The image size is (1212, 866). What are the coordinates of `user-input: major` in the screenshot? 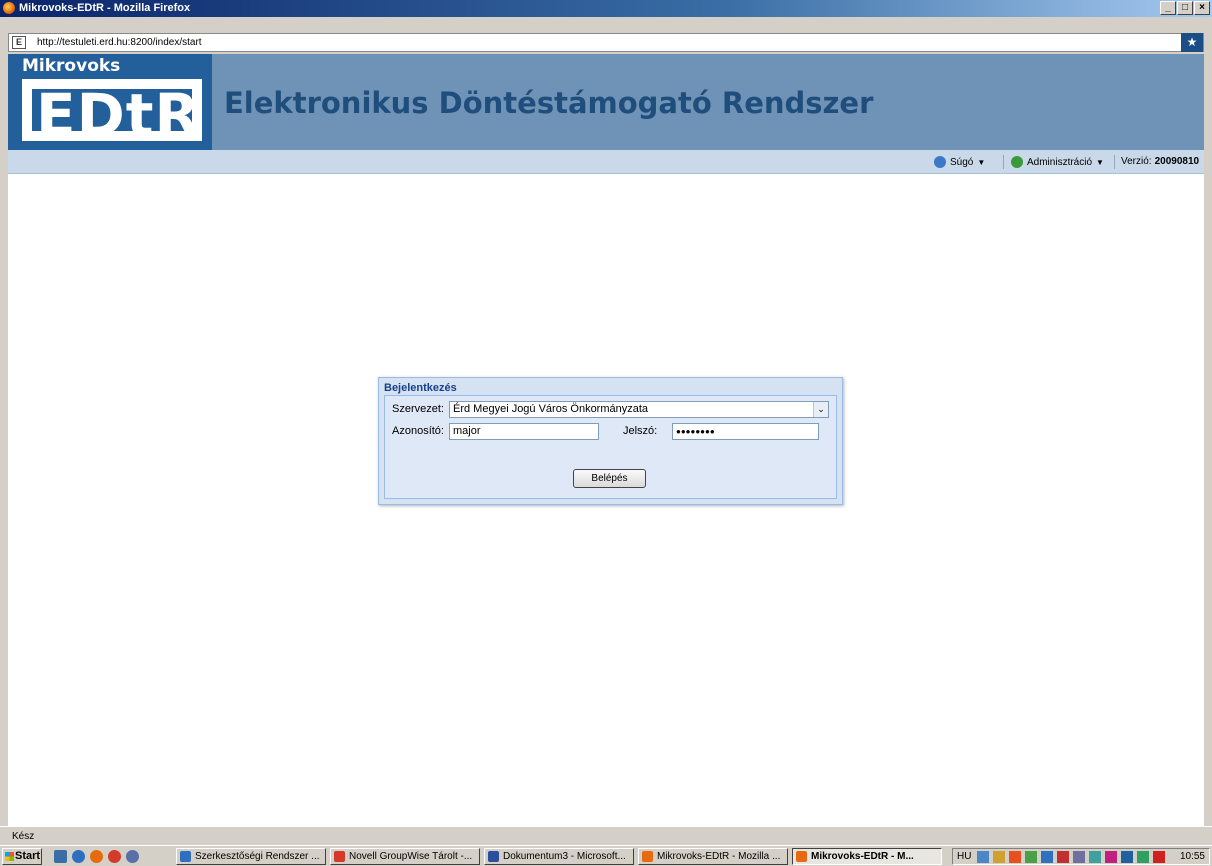 It's located at (524, 431).